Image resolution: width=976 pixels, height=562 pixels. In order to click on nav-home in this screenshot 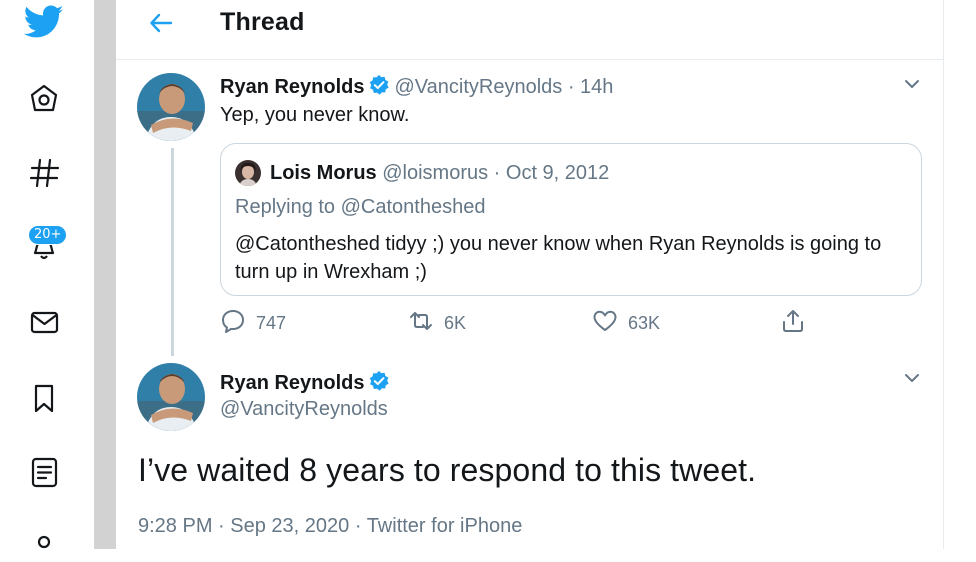, I will do `click(44, 98)`.